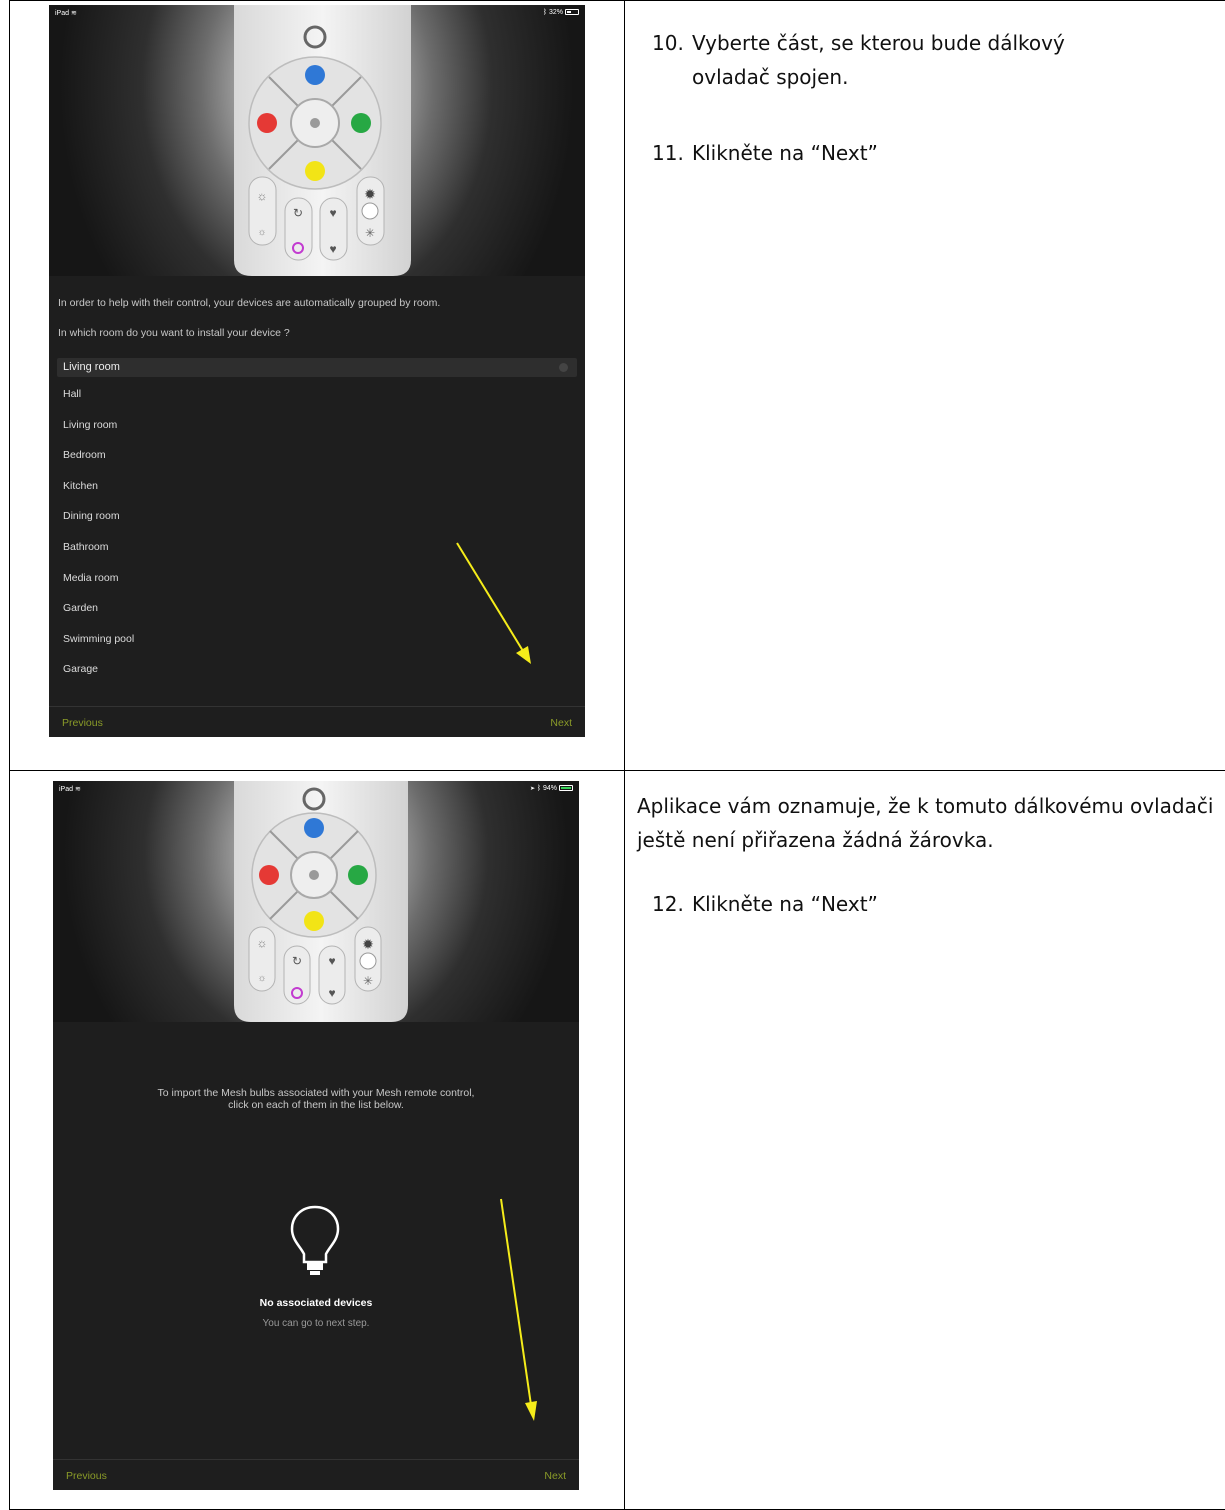 The height and width of the screenshot is (1510, 1225). What do you see at coordinates (9, 755) in the screenshot?
I see `table-border-left` at bounding box center [9, 755].